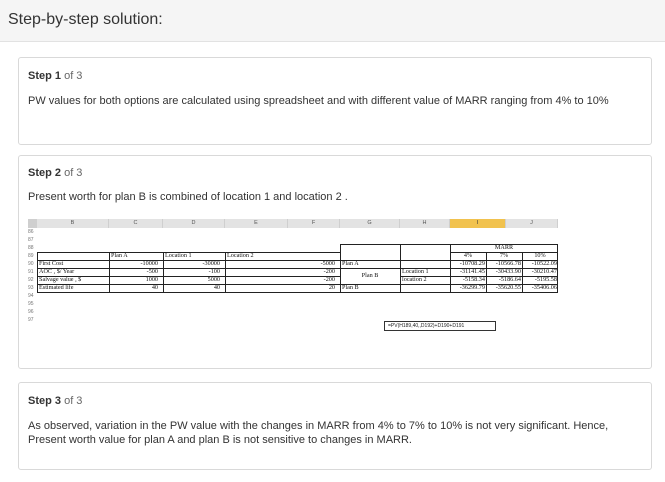 The width and height of the screenshot is (665, 482). What do you see at coordinates (51, 263) in the screenshot?
I see `row-label: First Cost` at bounding box center [51, 263].